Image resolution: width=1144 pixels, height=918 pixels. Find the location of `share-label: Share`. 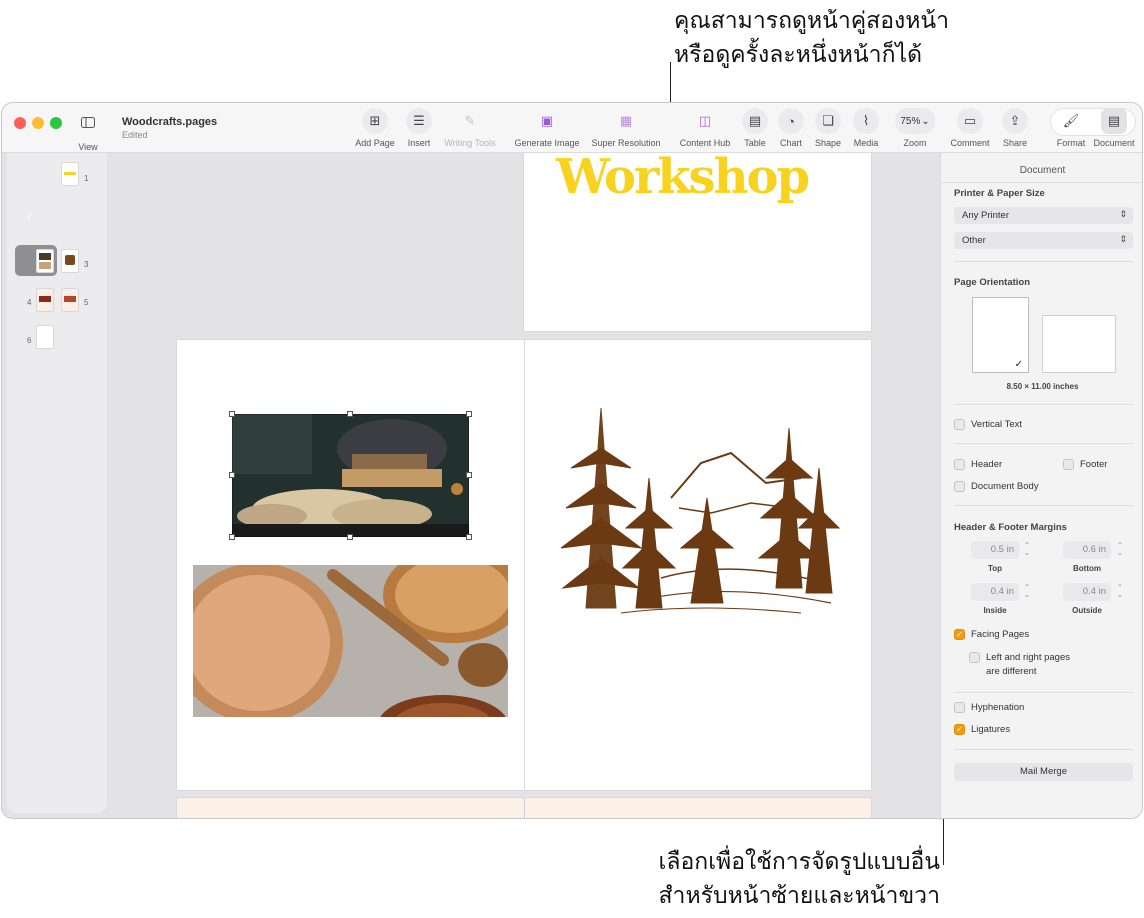

share-label: Share is located at coordinates (1015, 143).